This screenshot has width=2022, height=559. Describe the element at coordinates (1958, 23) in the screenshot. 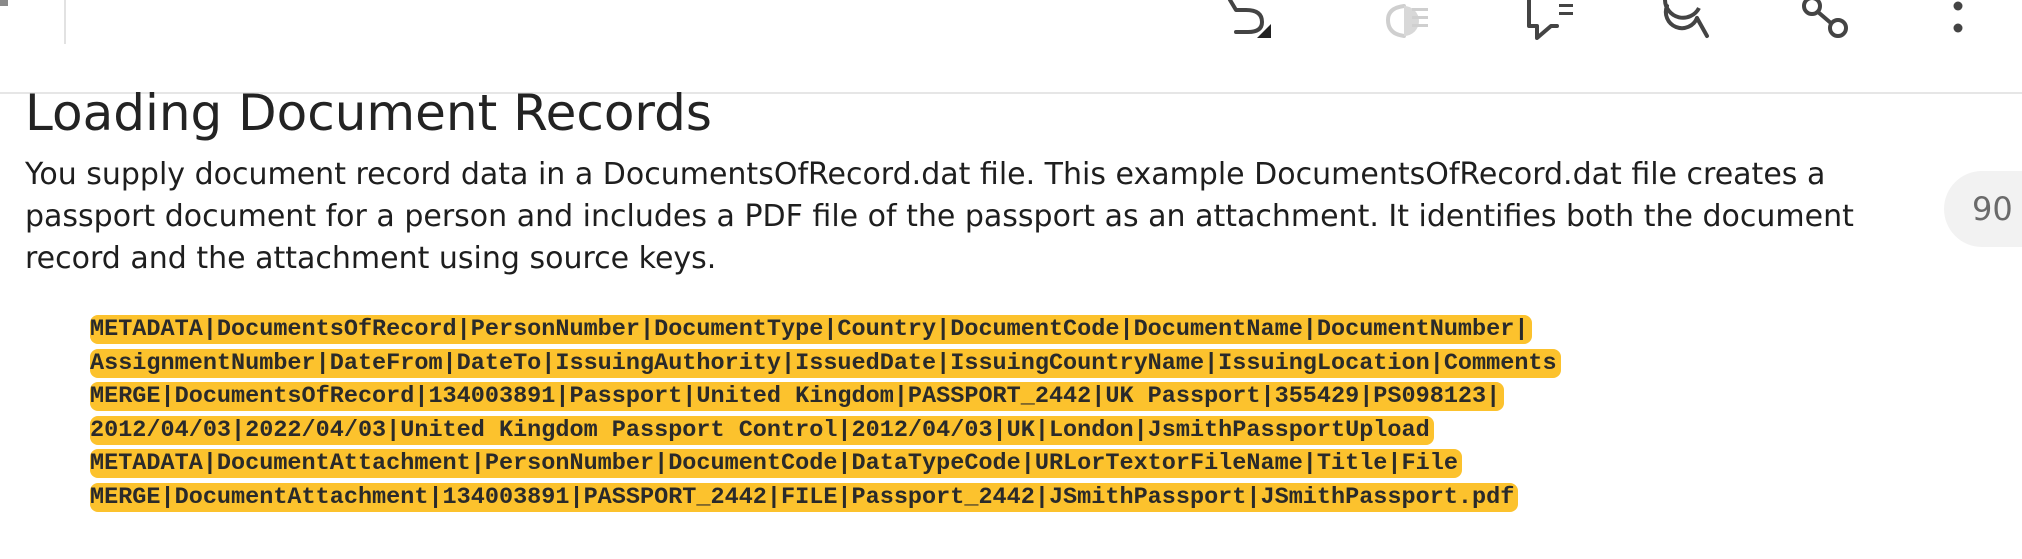

I see `more-vertical-icon` at that location.